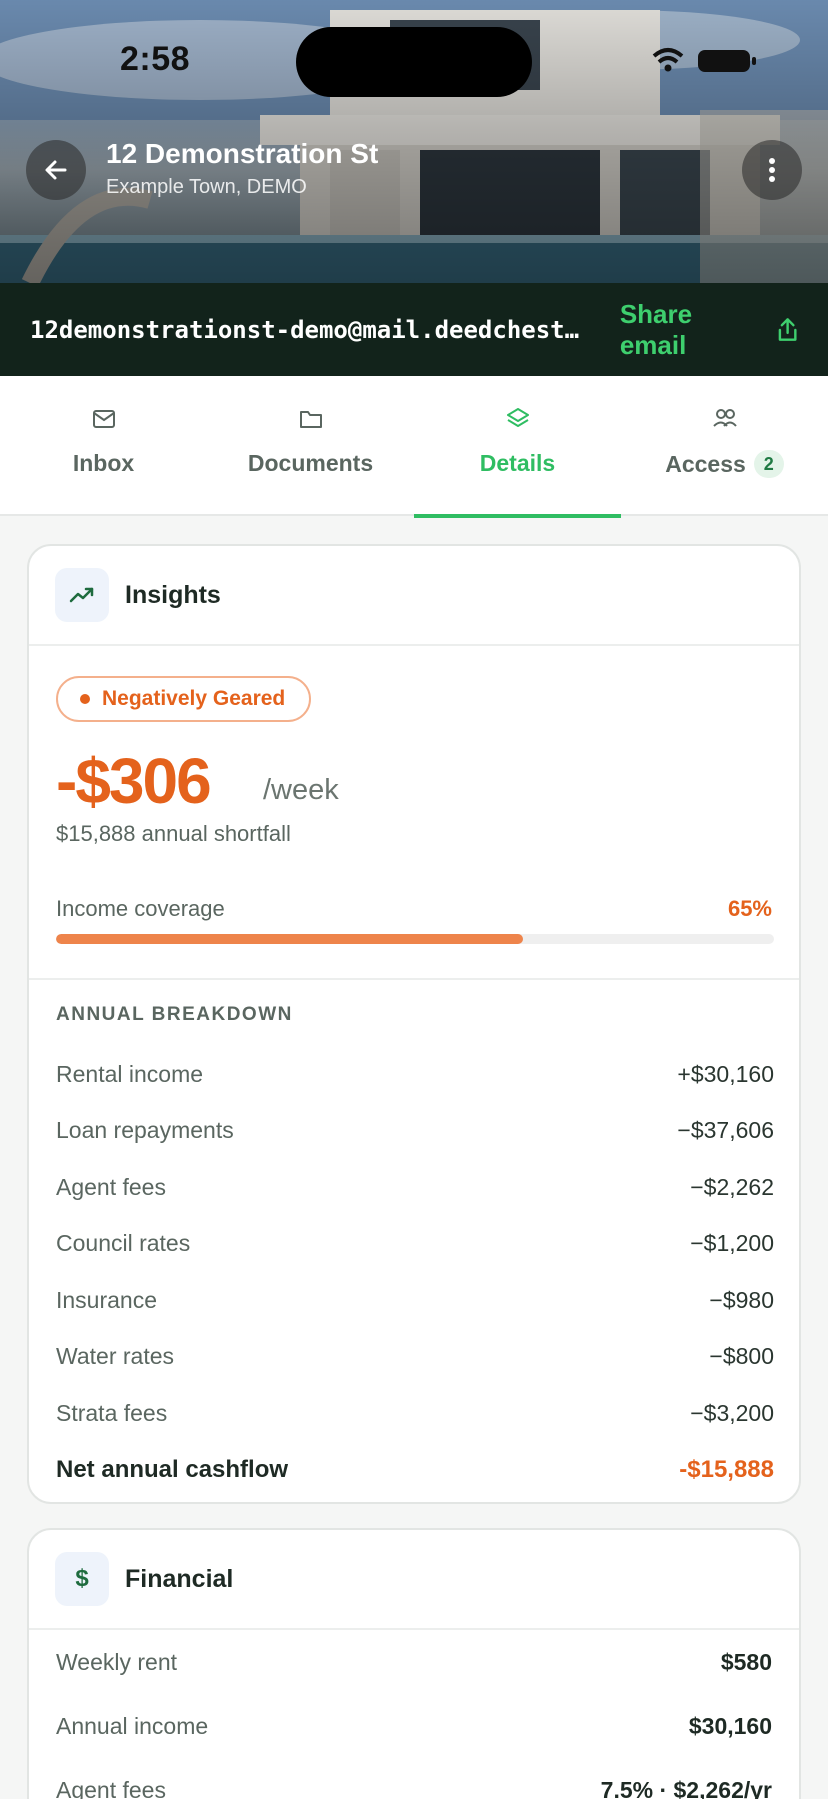  What do you see at coordinates (414, 1726) in the screenshot?
I see `financial-row-annual-income: Annual income $30,160` at bounding box center [414, 1726].